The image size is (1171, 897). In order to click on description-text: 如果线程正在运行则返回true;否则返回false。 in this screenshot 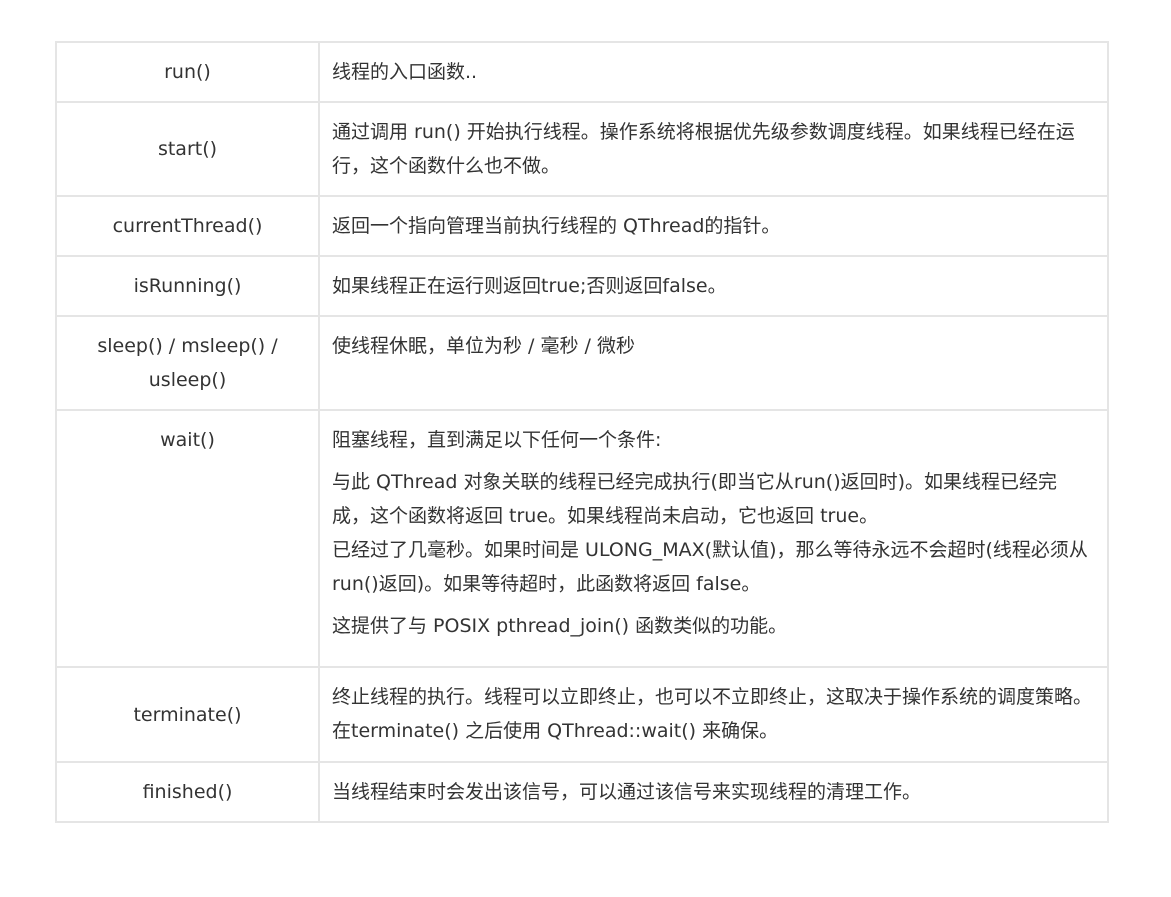, I will do `click(529, 286)`.